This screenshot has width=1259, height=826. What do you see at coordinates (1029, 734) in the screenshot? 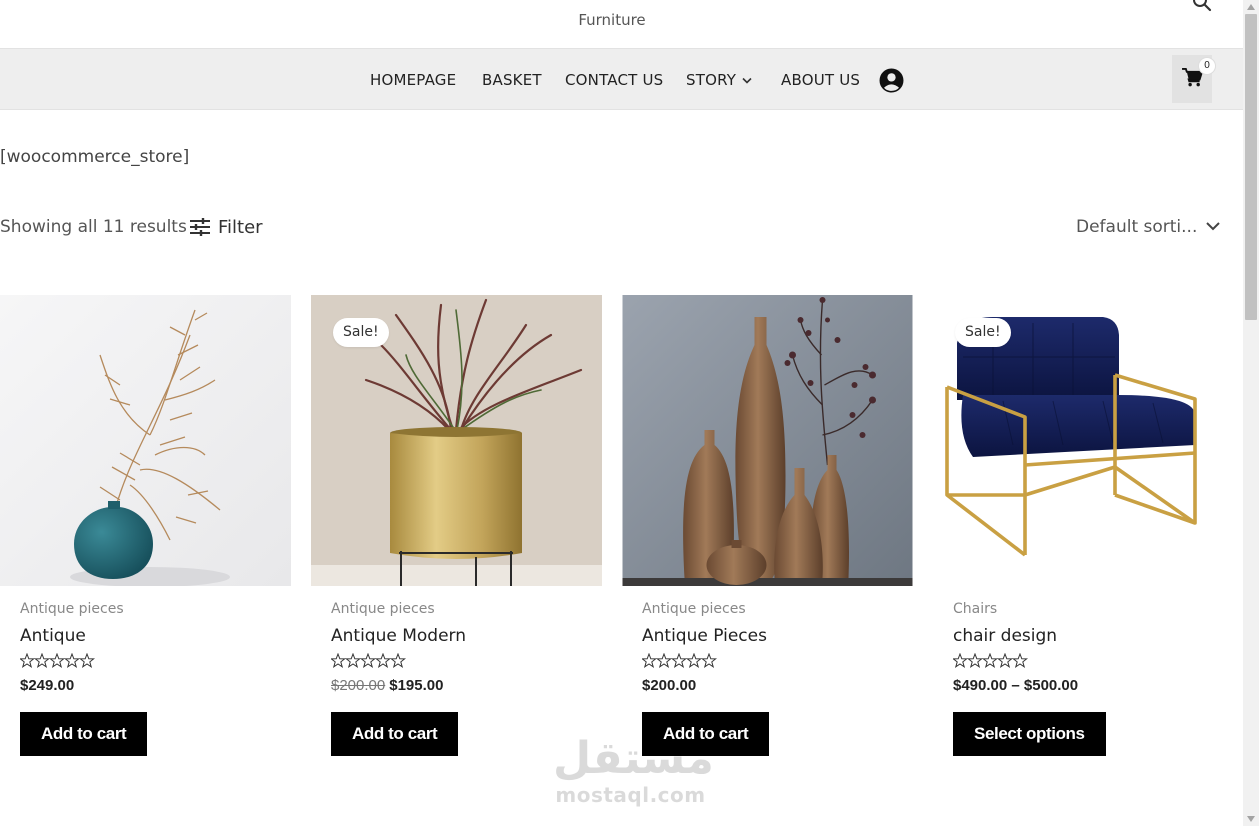
I see `select-options-button: Select options` at bounding box center [1029, 734].